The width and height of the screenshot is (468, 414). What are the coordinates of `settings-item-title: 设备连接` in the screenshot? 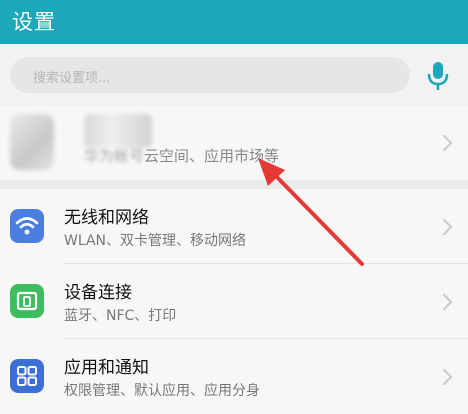 It's located at (98, 293).